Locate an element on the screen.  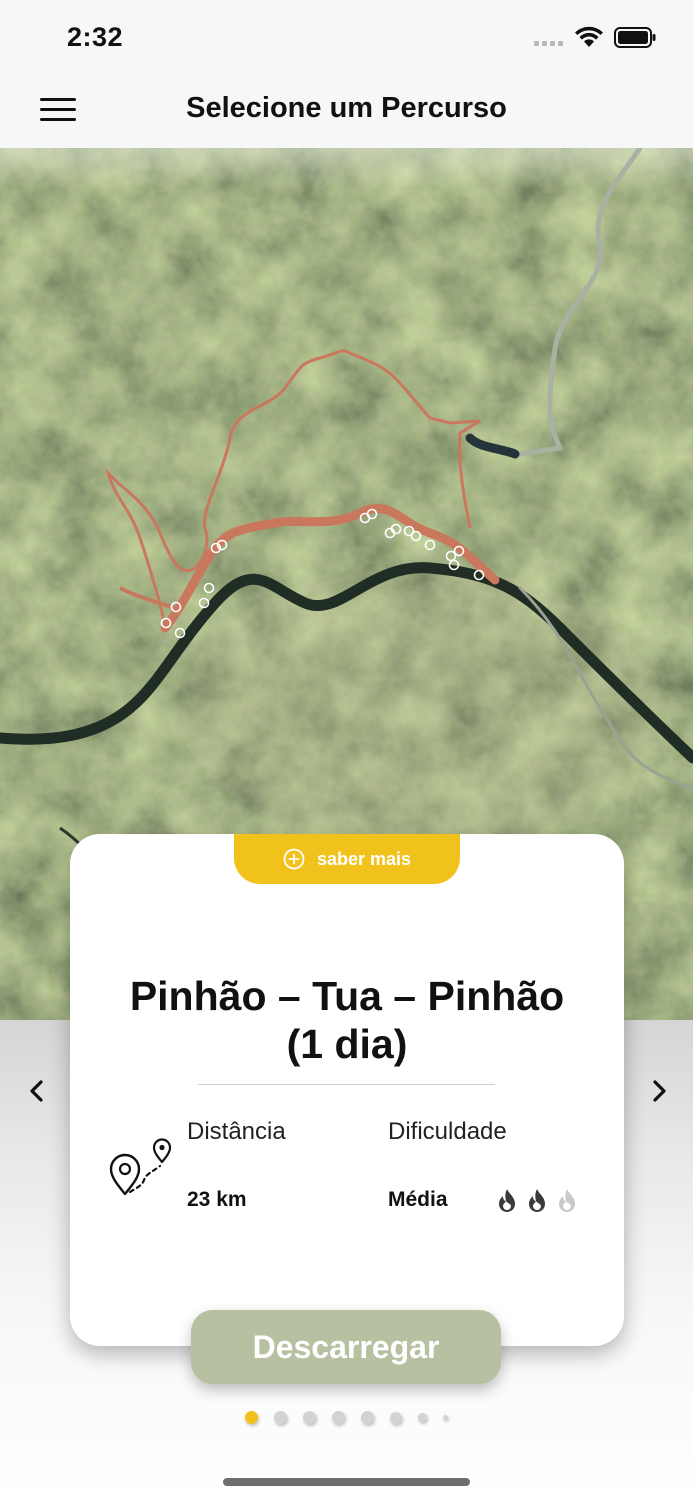
saber-mais-button: saber mais is located at coordinates (347, 859).